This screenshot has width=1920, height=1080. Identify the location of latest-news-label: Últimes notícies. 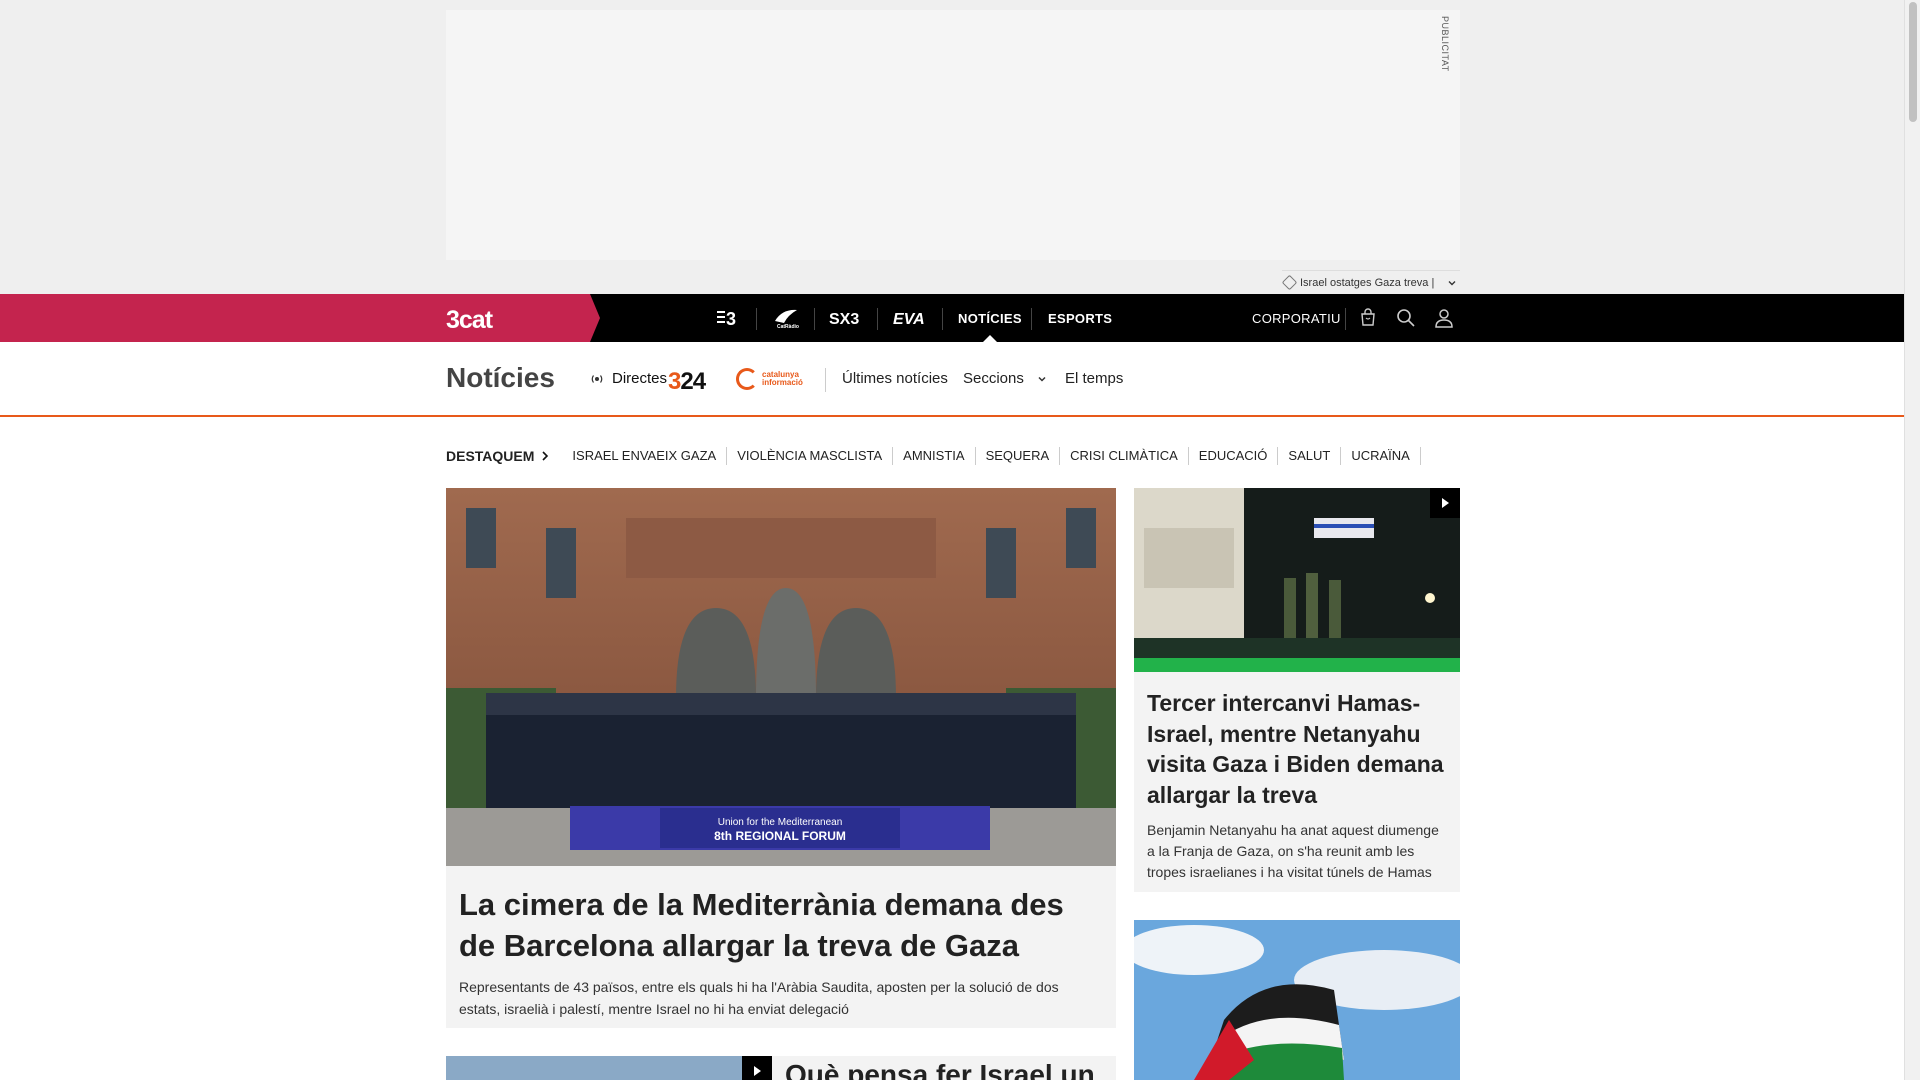
(895, 378).